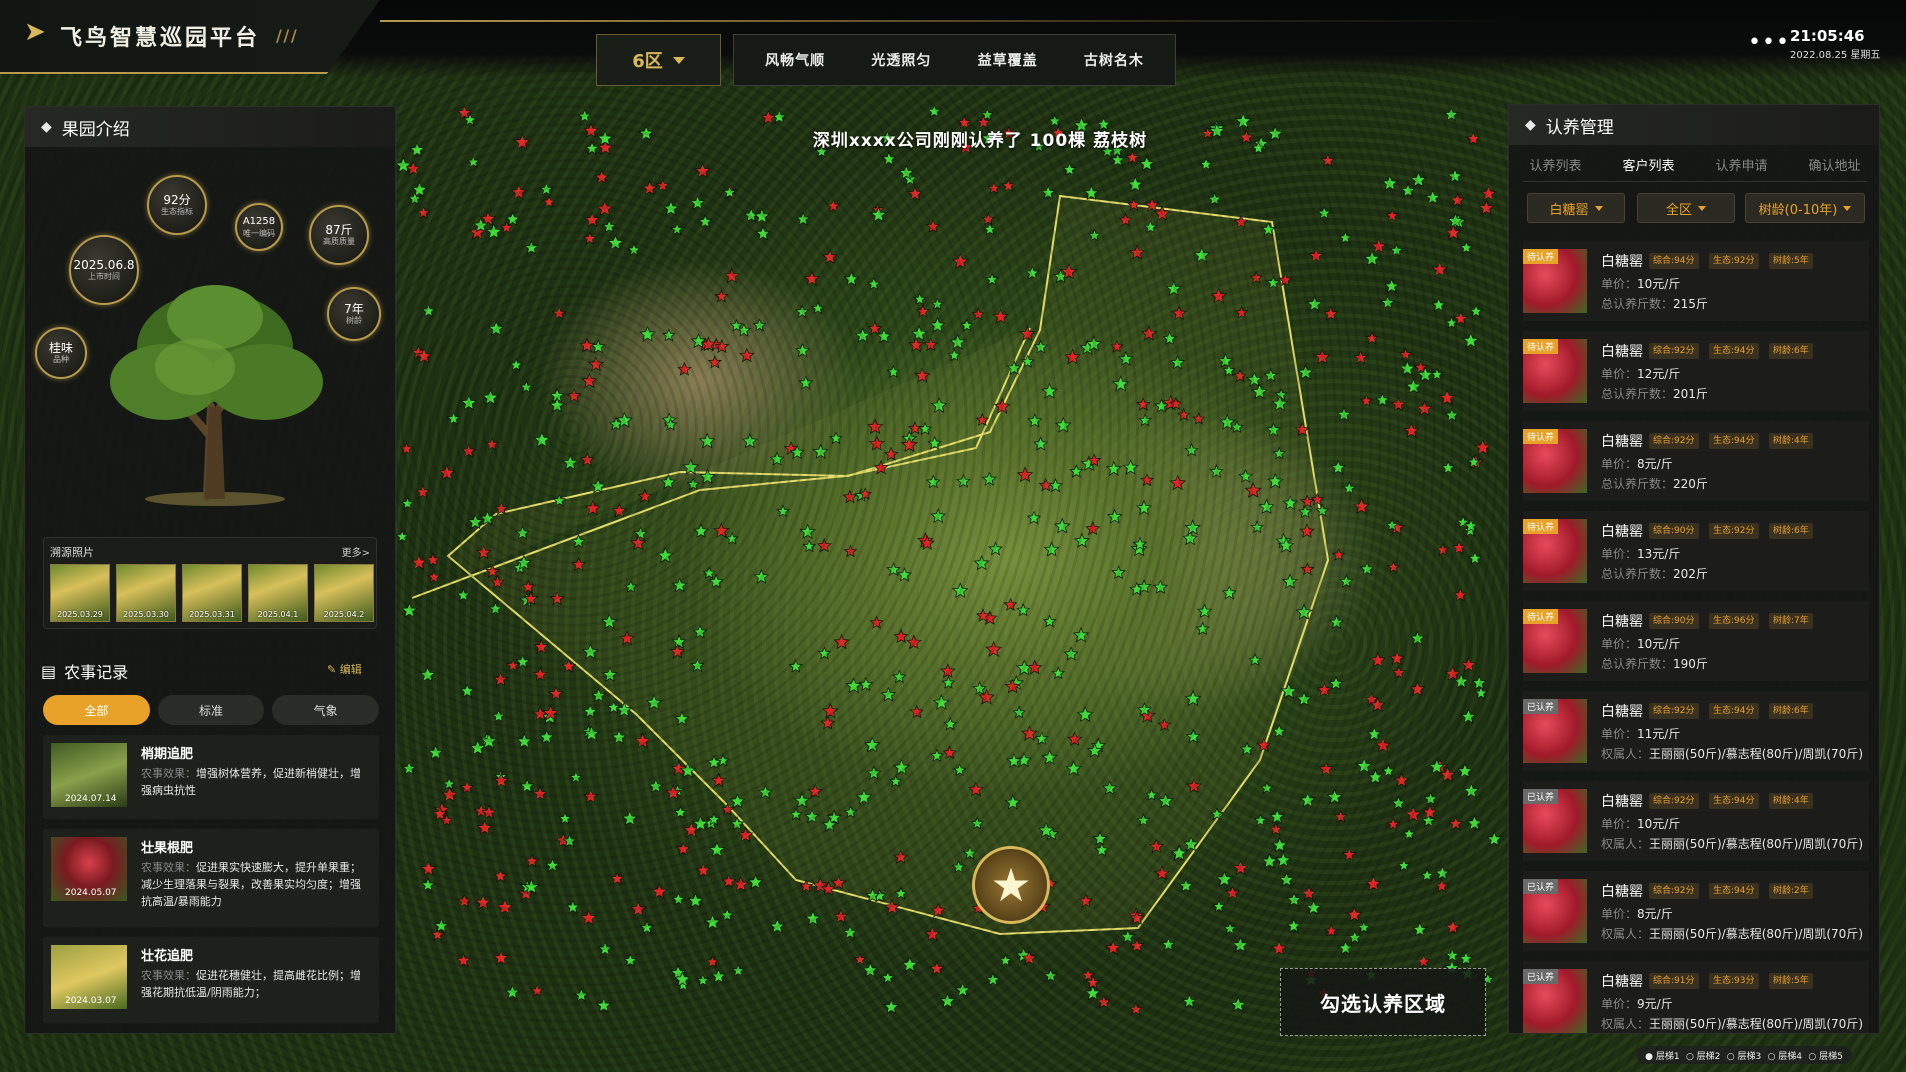  Describe the element at coordinates (1741, 169) in the screenshot. I see `tab-adopt-apply: 认养申请` at that location.